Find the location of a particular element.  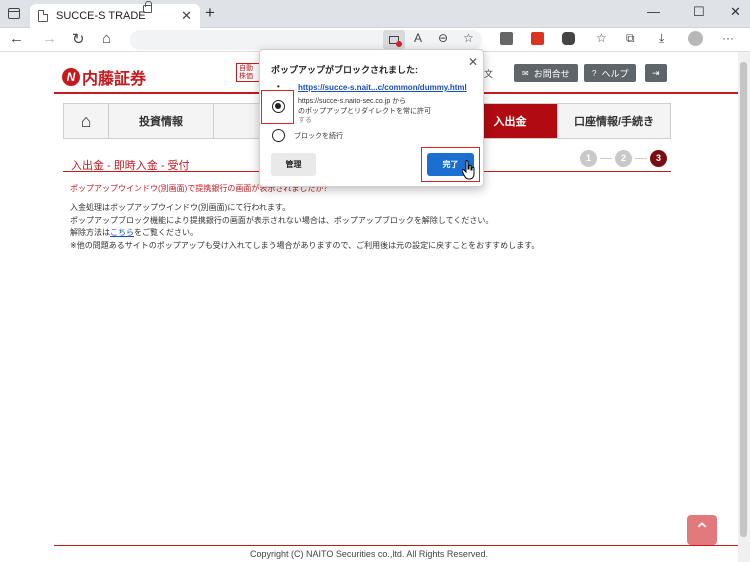

block-radio is located at coordinates (278, 135).